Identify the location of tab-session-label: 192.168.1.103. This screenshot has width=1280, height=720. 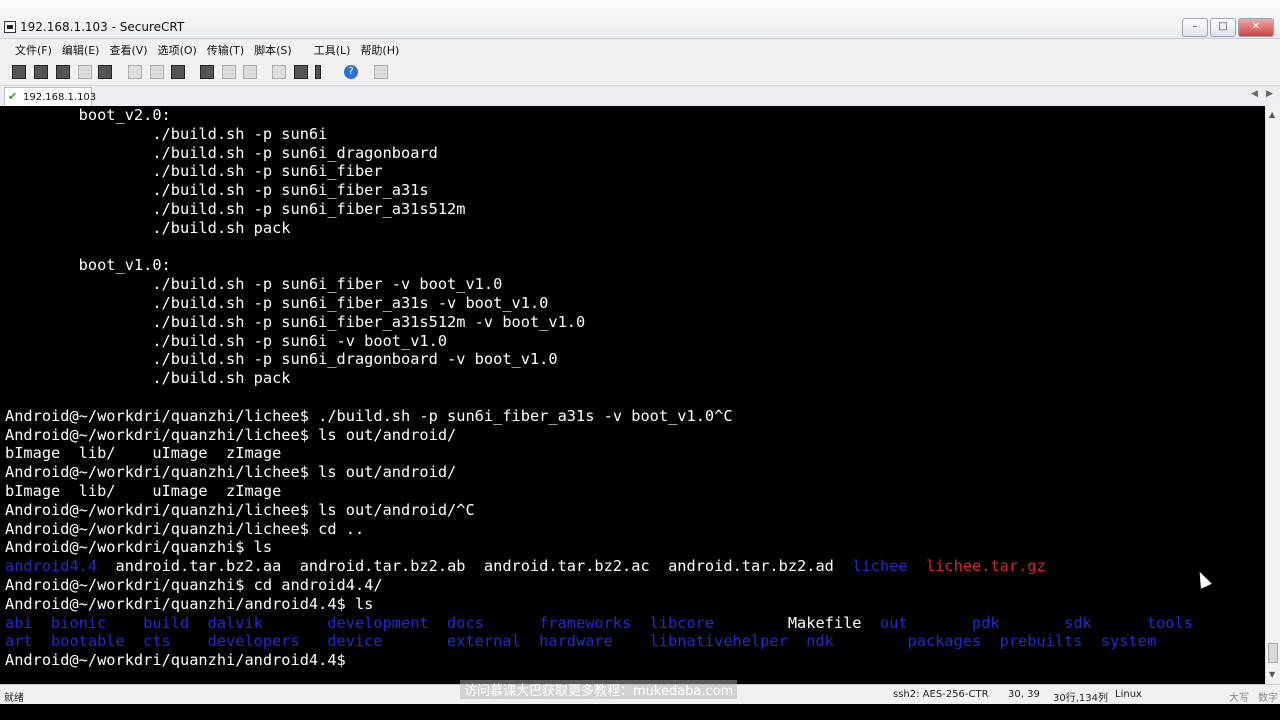
(60, 97).